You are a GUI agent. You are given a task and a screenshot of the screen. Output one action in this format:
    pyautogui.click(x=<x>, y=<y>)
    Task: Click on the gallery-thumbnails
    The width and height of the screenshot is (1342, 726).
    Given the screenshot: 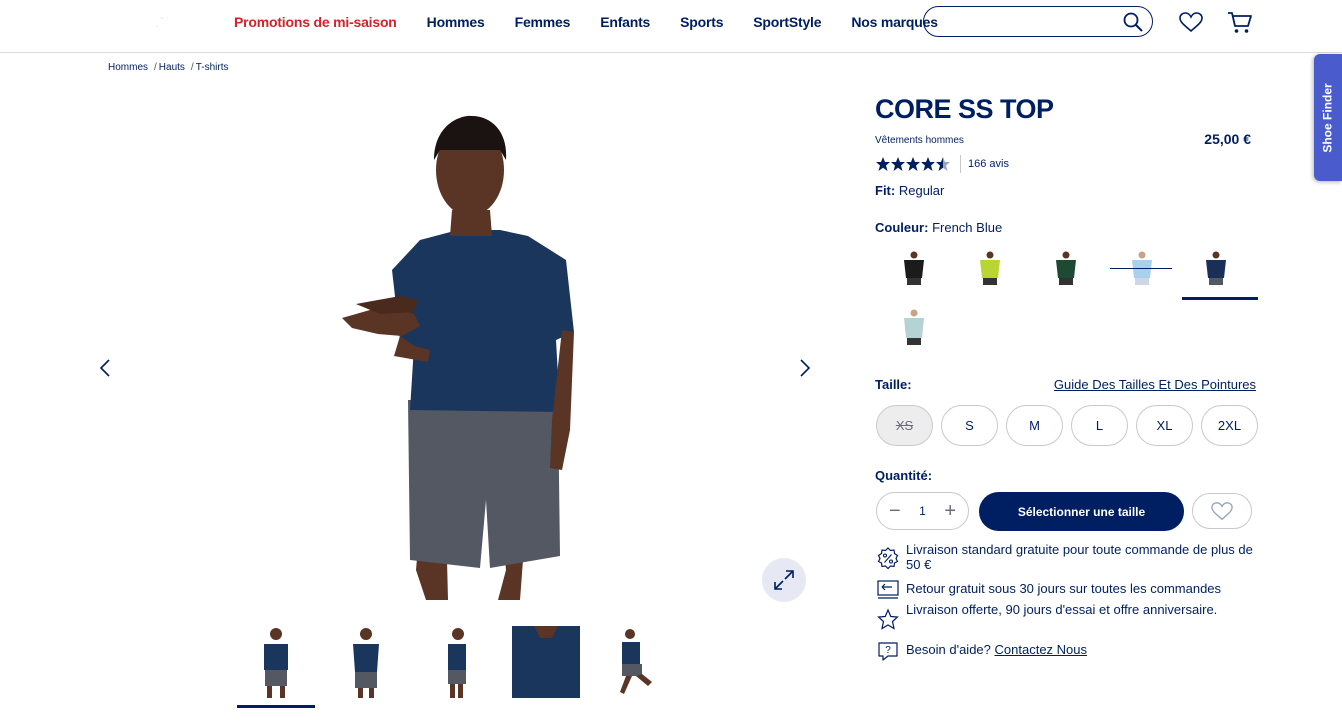 What is the action you would take?
    pyautogui.click(x=456, y=667)
    